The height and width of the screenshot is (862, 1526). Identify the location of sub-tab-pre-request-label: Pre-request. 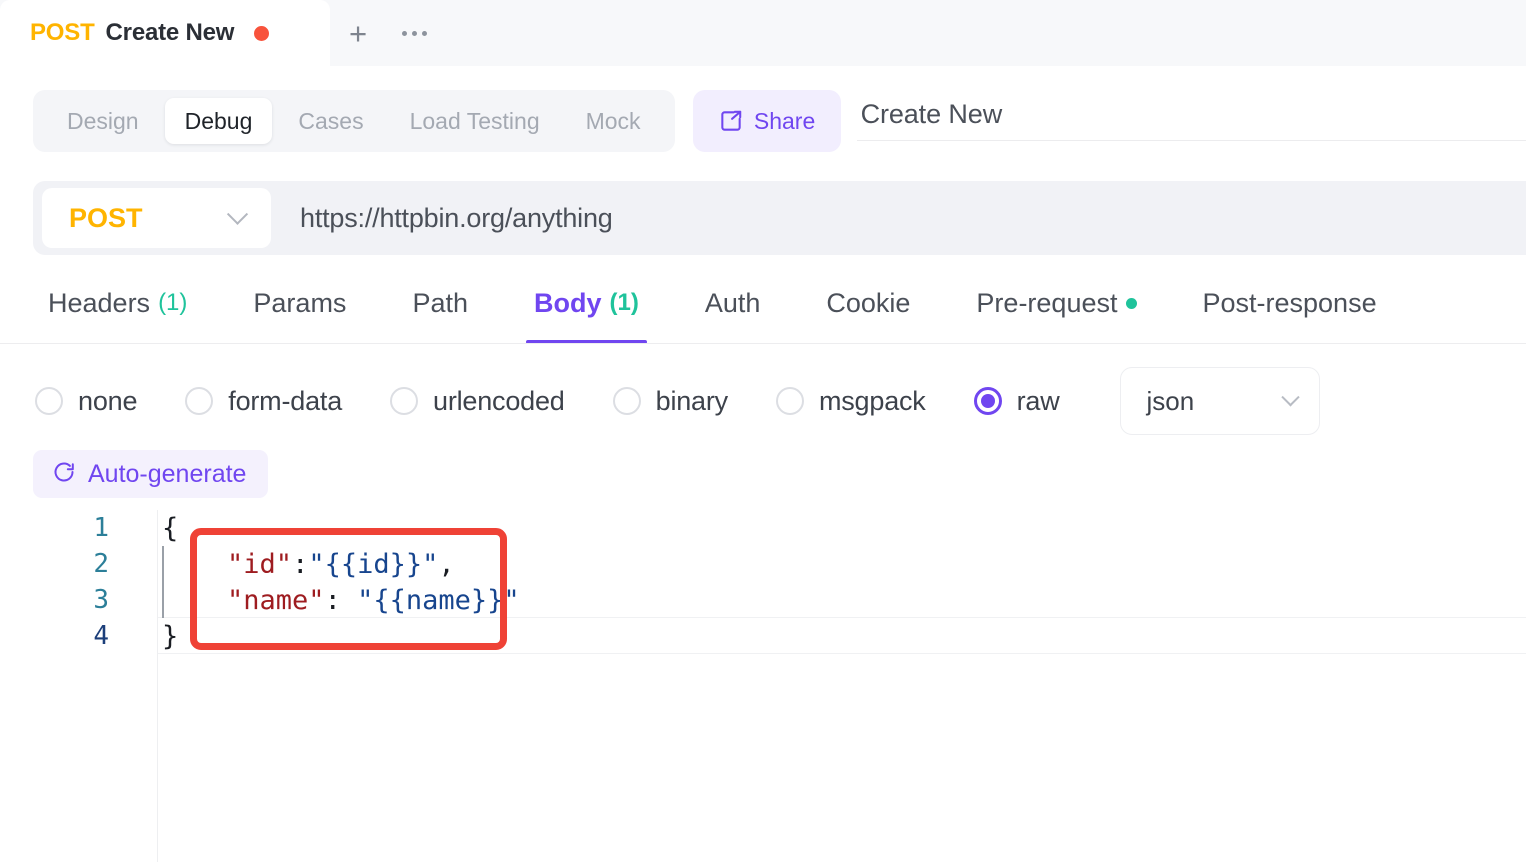
(1047, 302).